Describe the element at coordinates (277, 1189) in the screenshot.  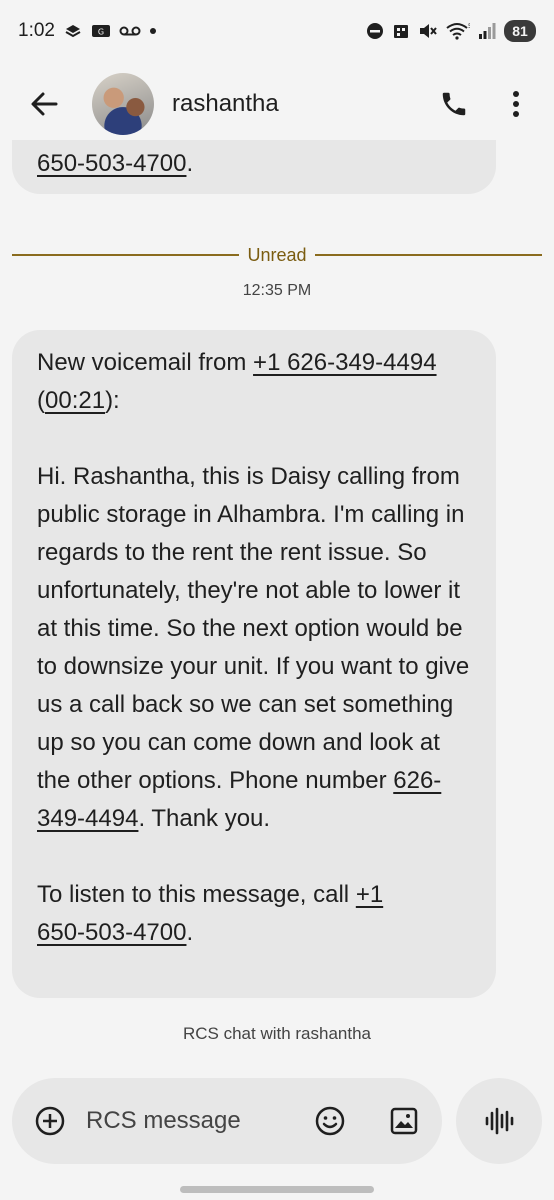
I see `gesture-nav-handle` at that location.